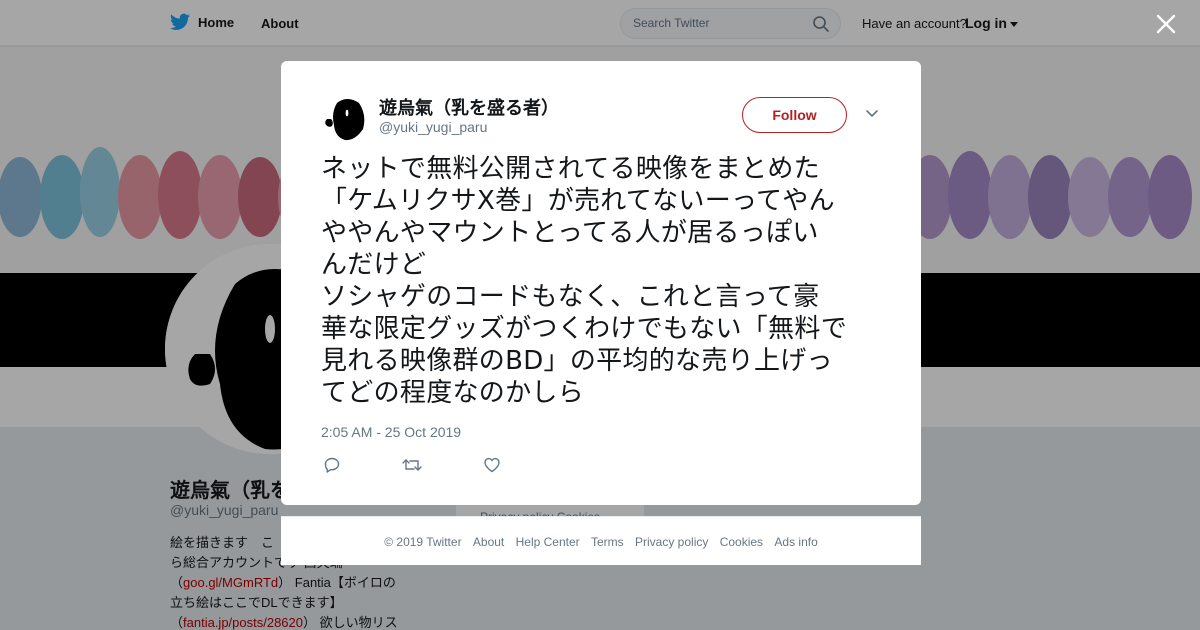  I want to click on like-heart-icon, so click(492, 465).